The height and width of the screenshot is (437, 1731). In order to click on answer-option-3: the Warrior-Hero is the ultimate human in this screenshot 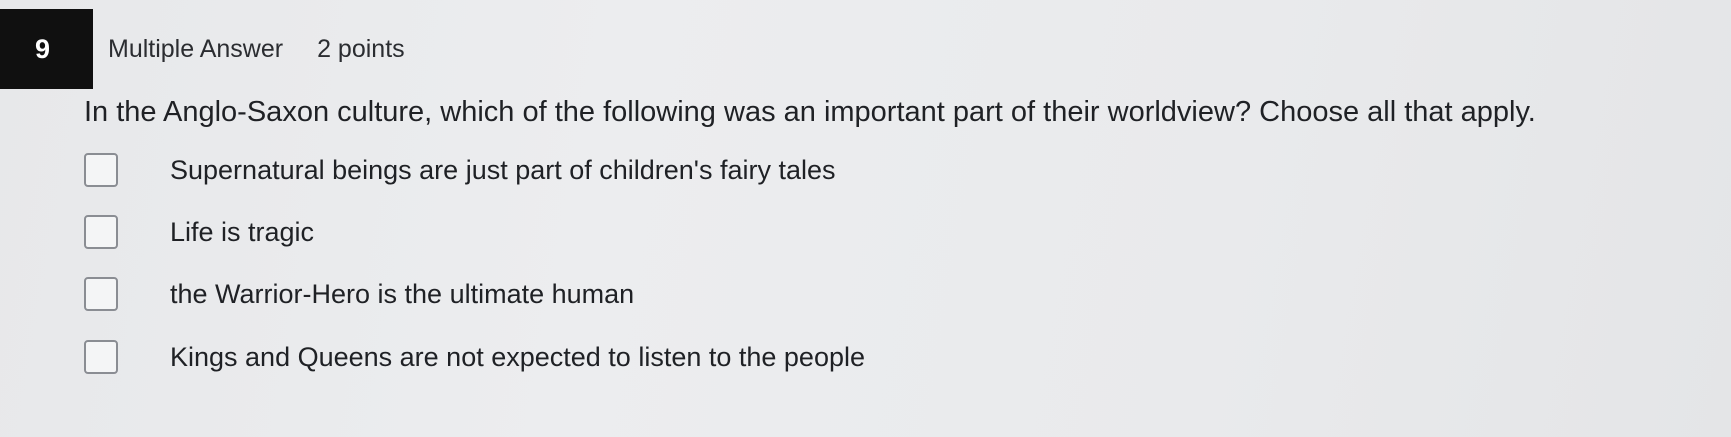, I will do `click(359, 294)`.